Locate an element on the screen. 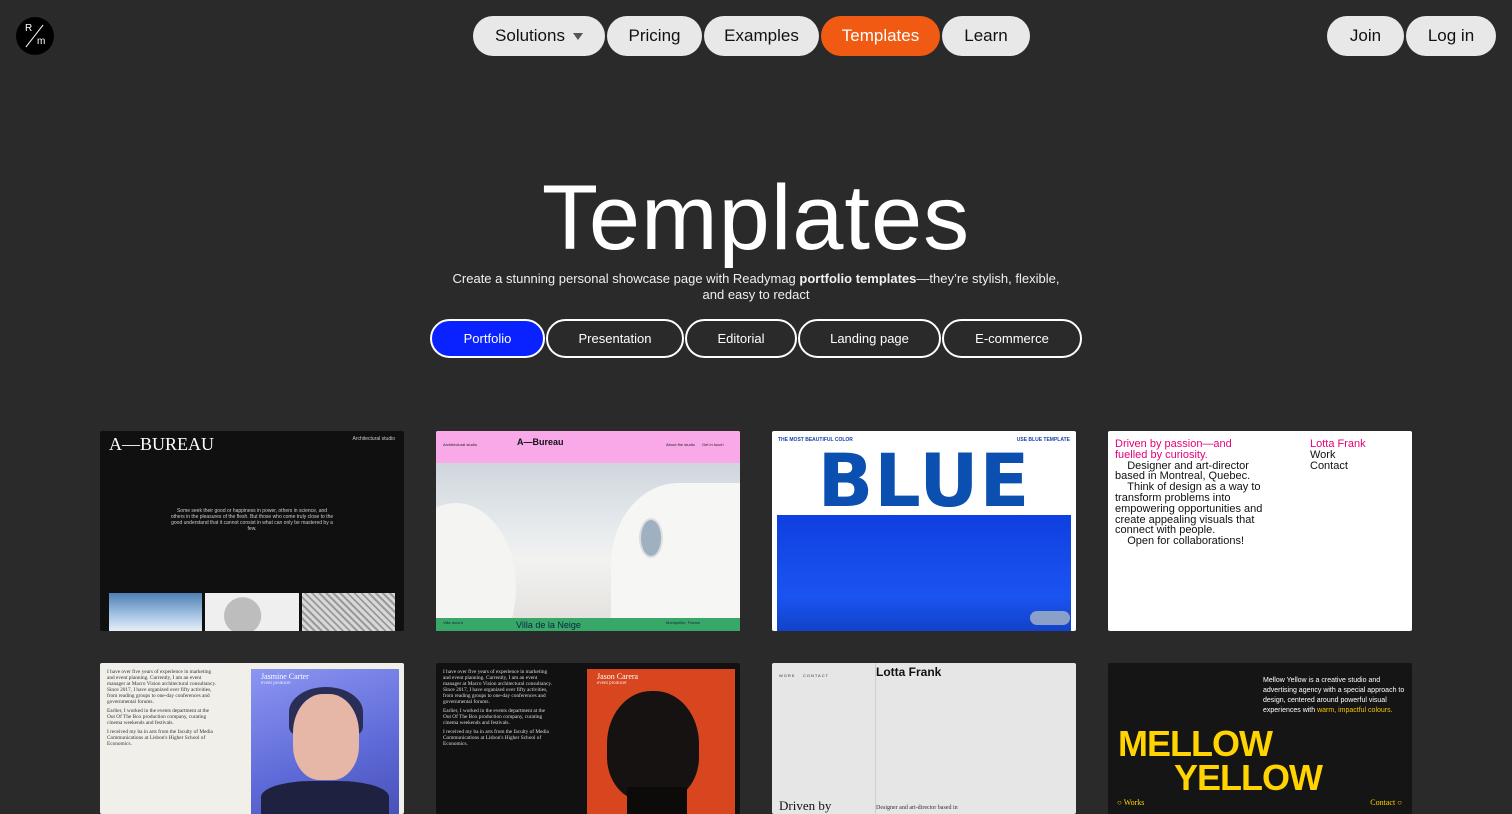 The image size is (1512, 814). intro-line: Open for collaborations! is located at coordinates (1186, 541).